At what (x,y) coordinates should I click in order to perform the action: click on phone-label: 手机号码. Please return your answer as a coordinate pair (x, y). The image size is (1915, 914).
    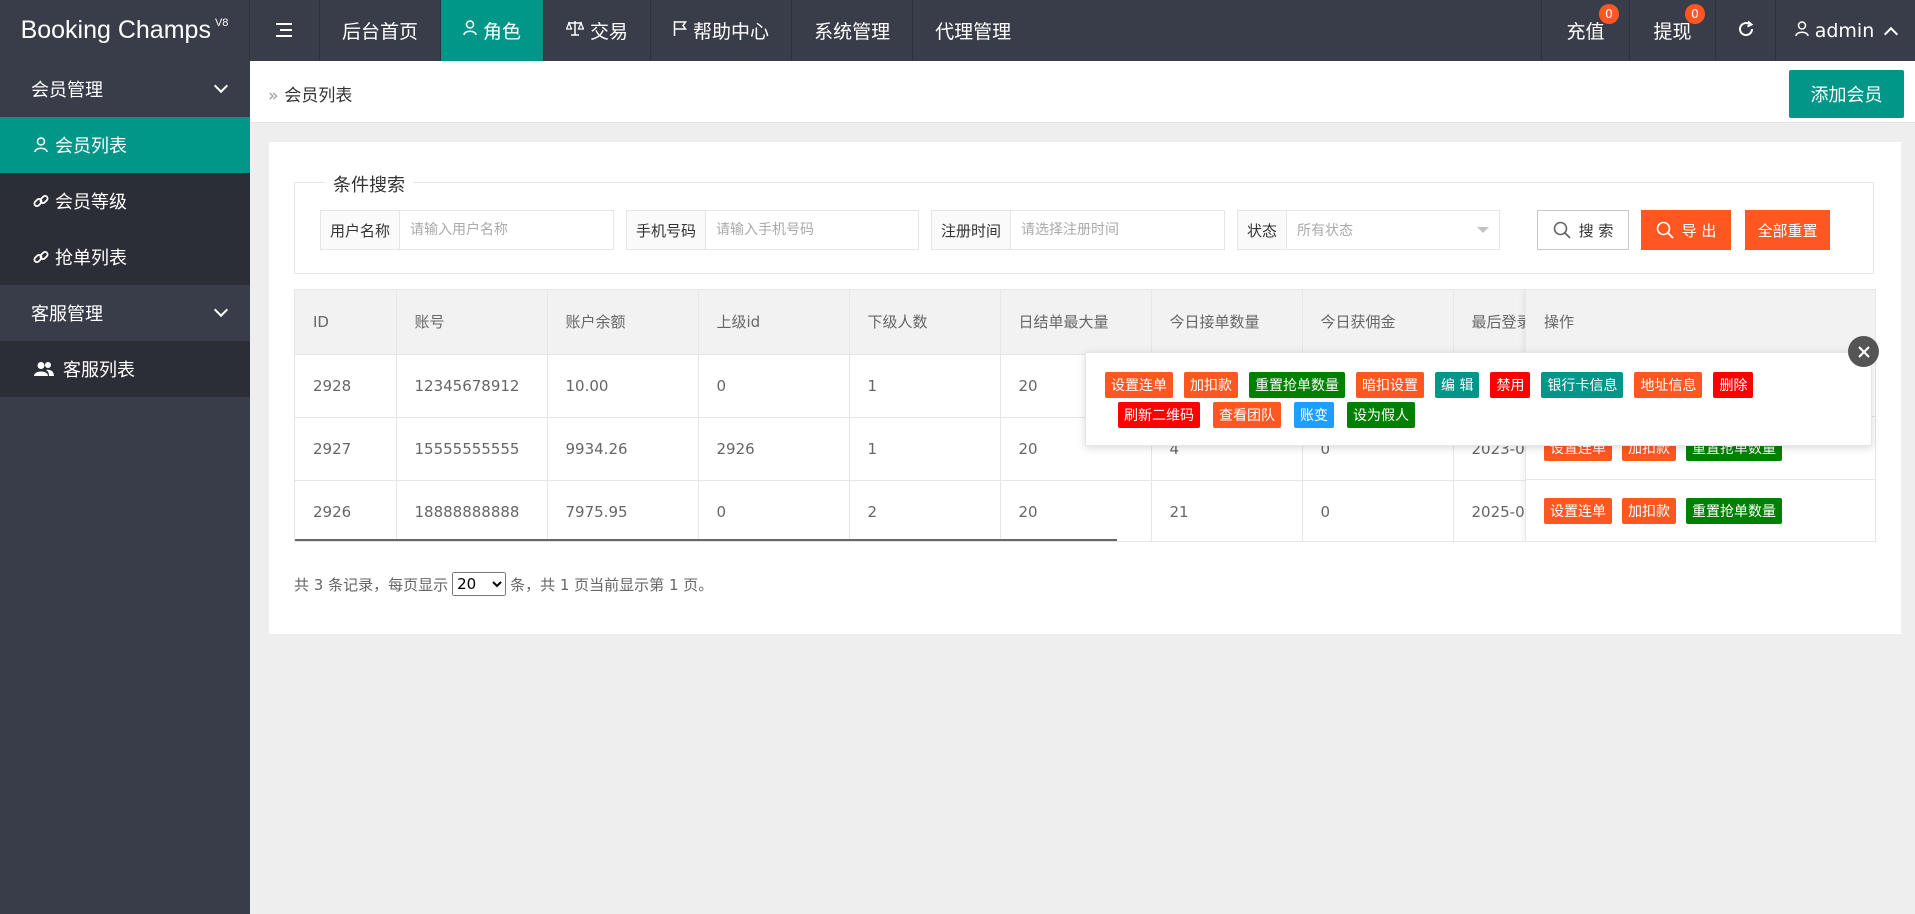
    Looking at the image, I should click on (667, 230).